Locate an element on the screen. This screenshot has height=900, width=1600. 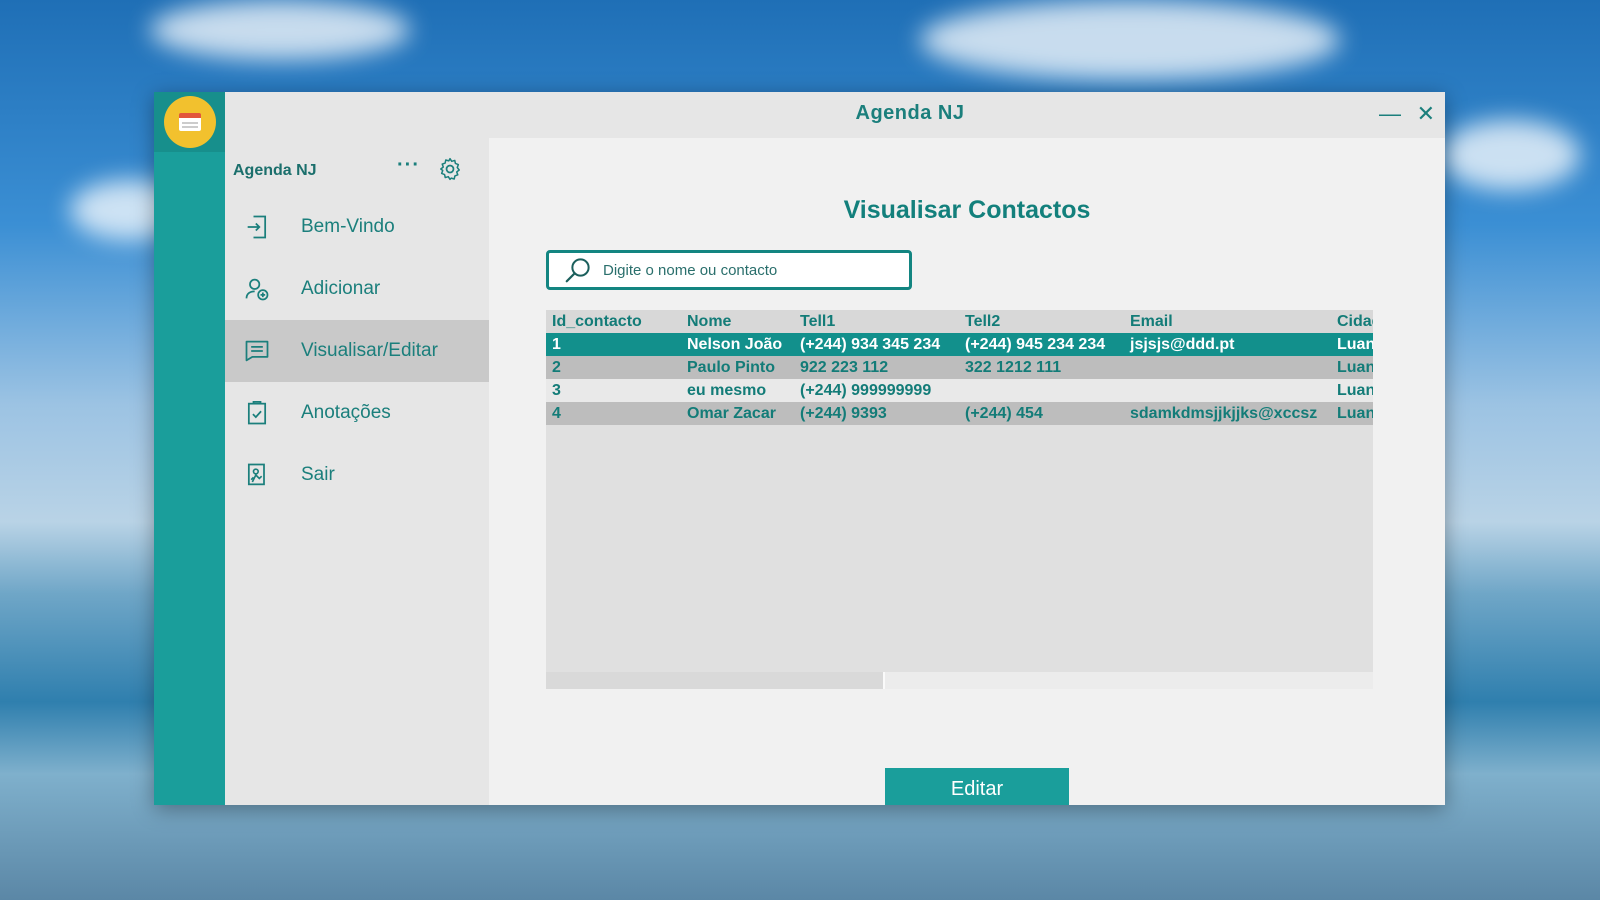
add-user-icon is located at coordinates (257, 289).